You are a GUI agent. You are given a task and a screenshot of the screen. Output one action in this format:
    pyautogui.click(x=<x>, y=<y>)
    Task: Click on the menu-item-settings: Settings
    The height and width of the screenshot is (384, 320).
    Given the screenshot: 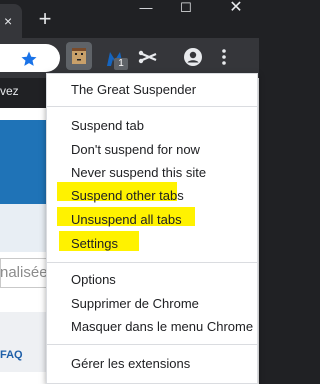 What is the action you would take?
    pyautogui.click(x=152, y=244)
    